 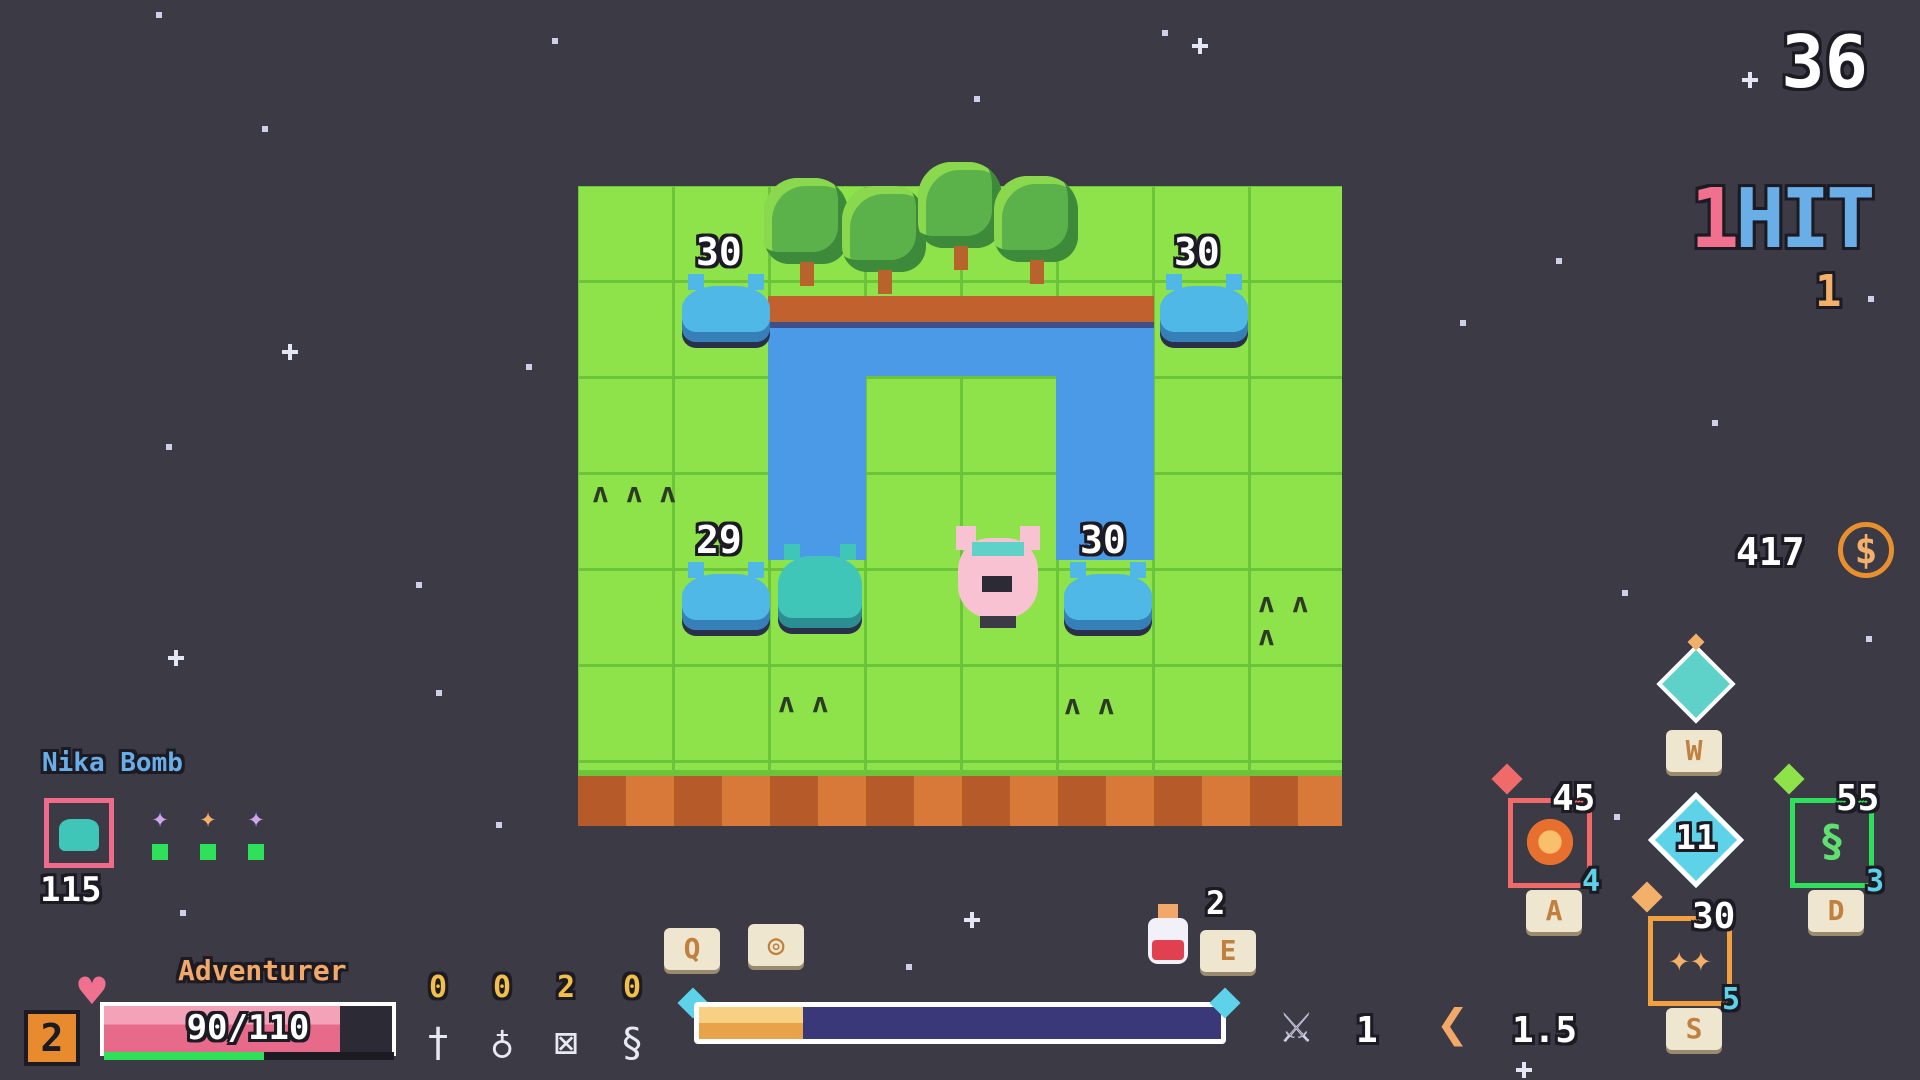 What do you see at coordinates (1574, 798) in the screenshot?
I see `a-ability-cost: 45` at bounding box center [1574, 798].